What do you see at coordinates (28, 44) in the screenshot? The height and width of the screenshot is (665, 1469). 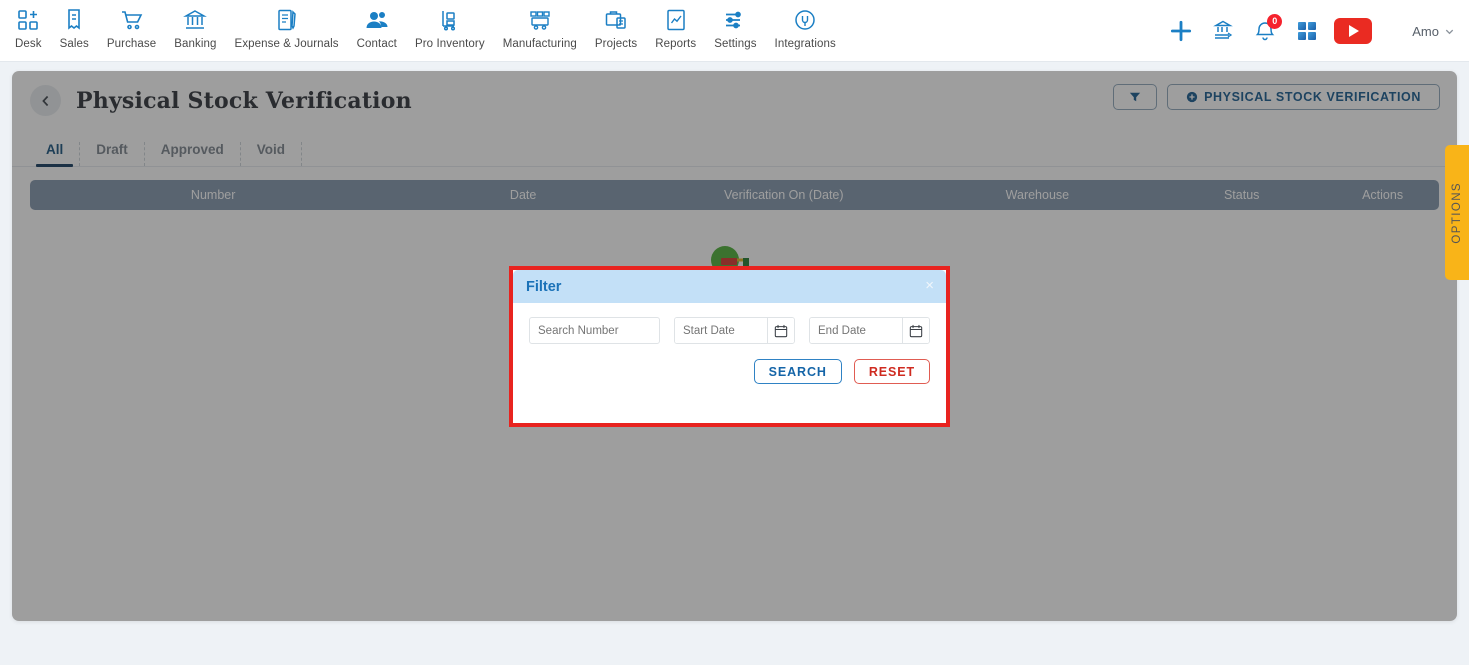 I see `nav-label: Desk` at bounding box center [28, 44].